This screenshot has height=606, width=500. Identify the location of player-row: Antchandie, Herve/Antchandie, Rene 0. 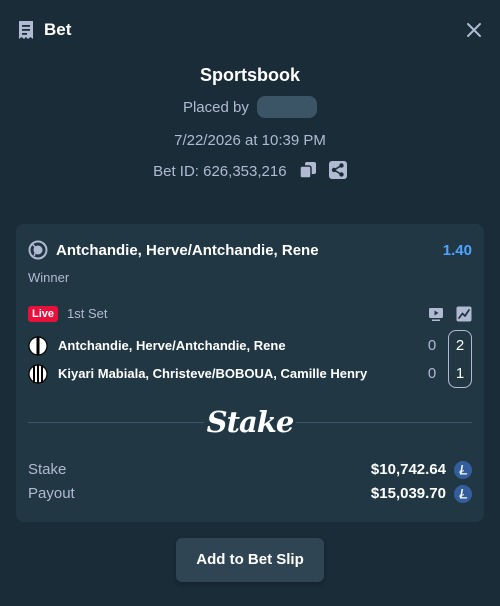
(250, 346).